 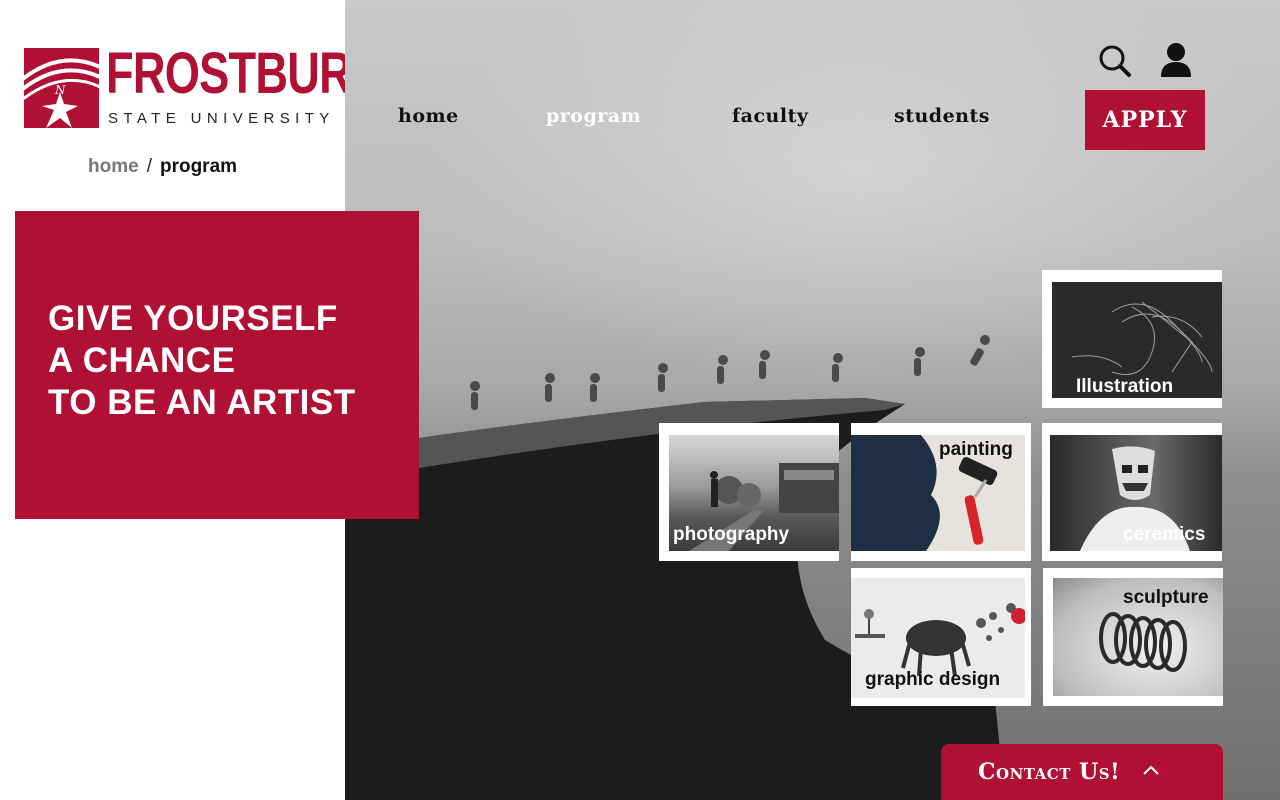 What do you see at coordinates (193, 318) in the screenshot?
I see `headline-line-1: GIVE YOURSELF` at bounding box center [193, 318].